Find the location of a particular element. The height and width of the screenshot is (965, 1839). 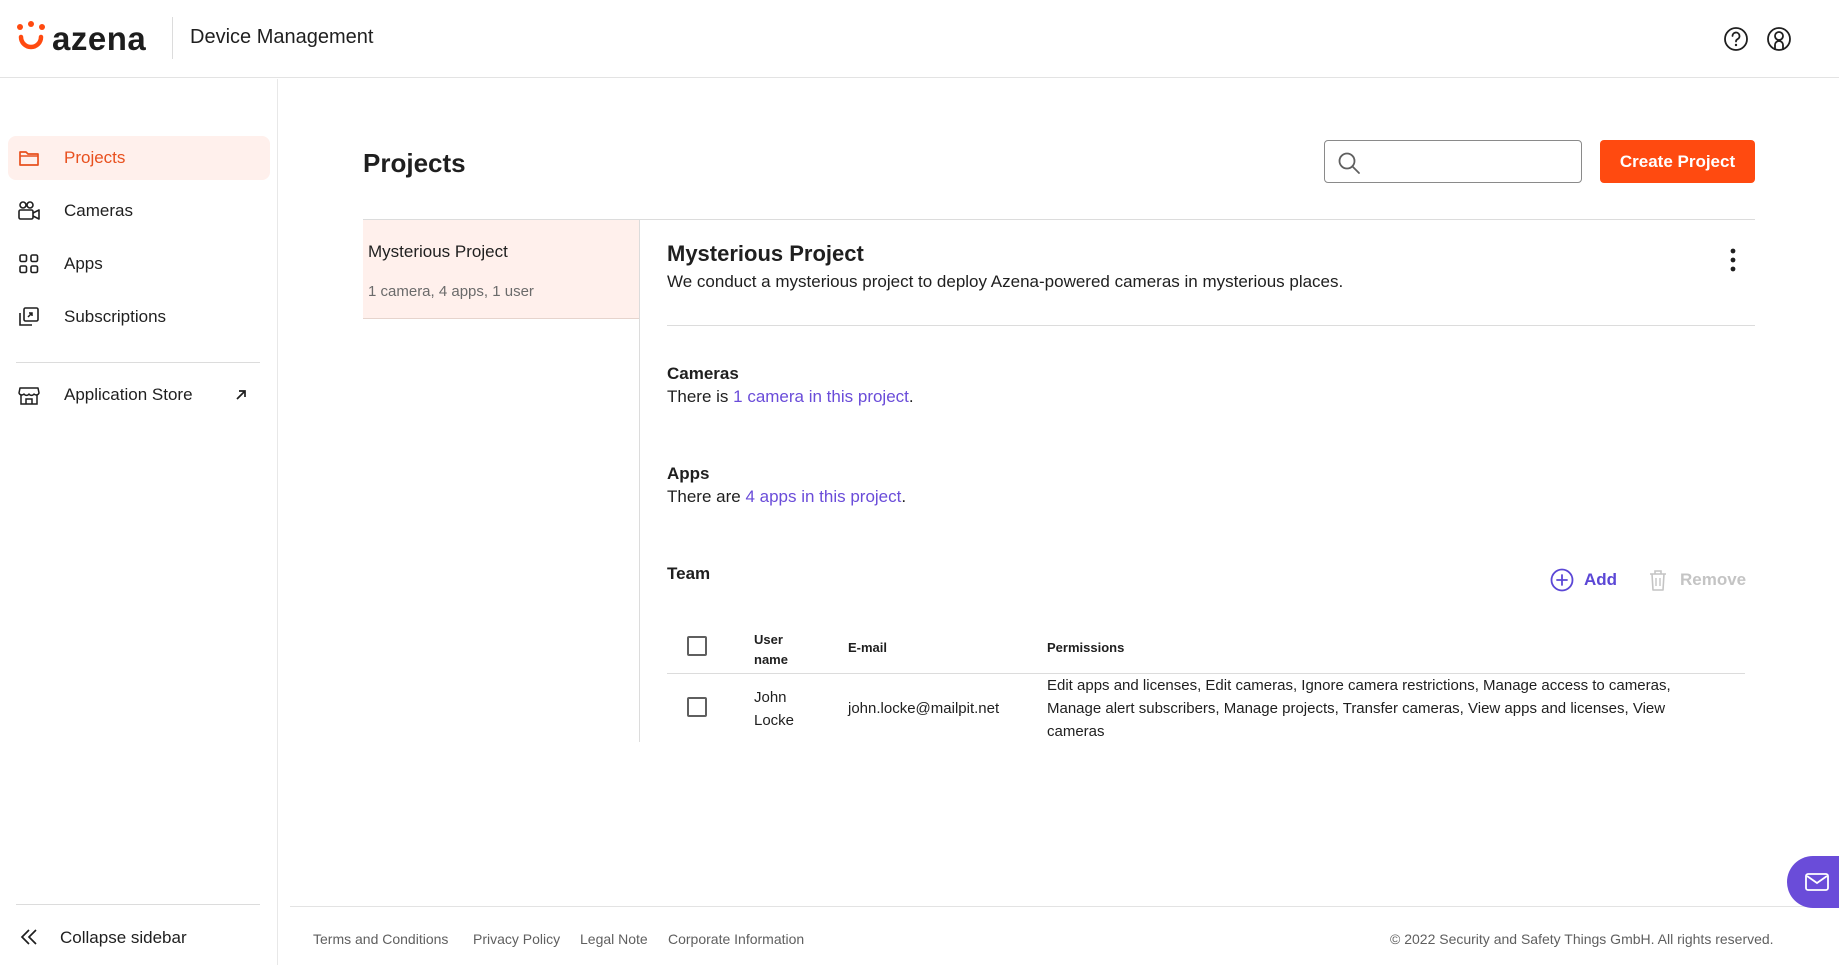

project-meta: 1 camera, 4 apps, 1 user is located at coordinates (451, 291).